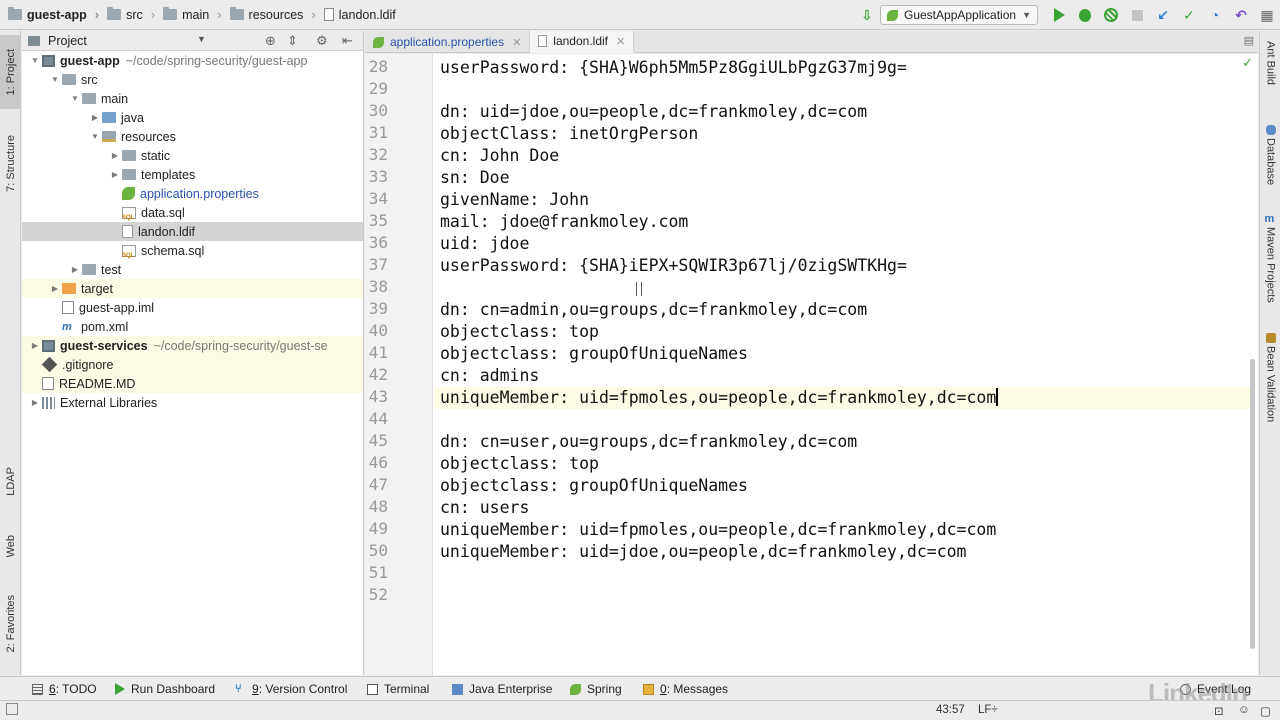  What do you see at coordinates (1085, 15) in the screenshot?
I see `debug-button` at bounding box center [1085, 15].